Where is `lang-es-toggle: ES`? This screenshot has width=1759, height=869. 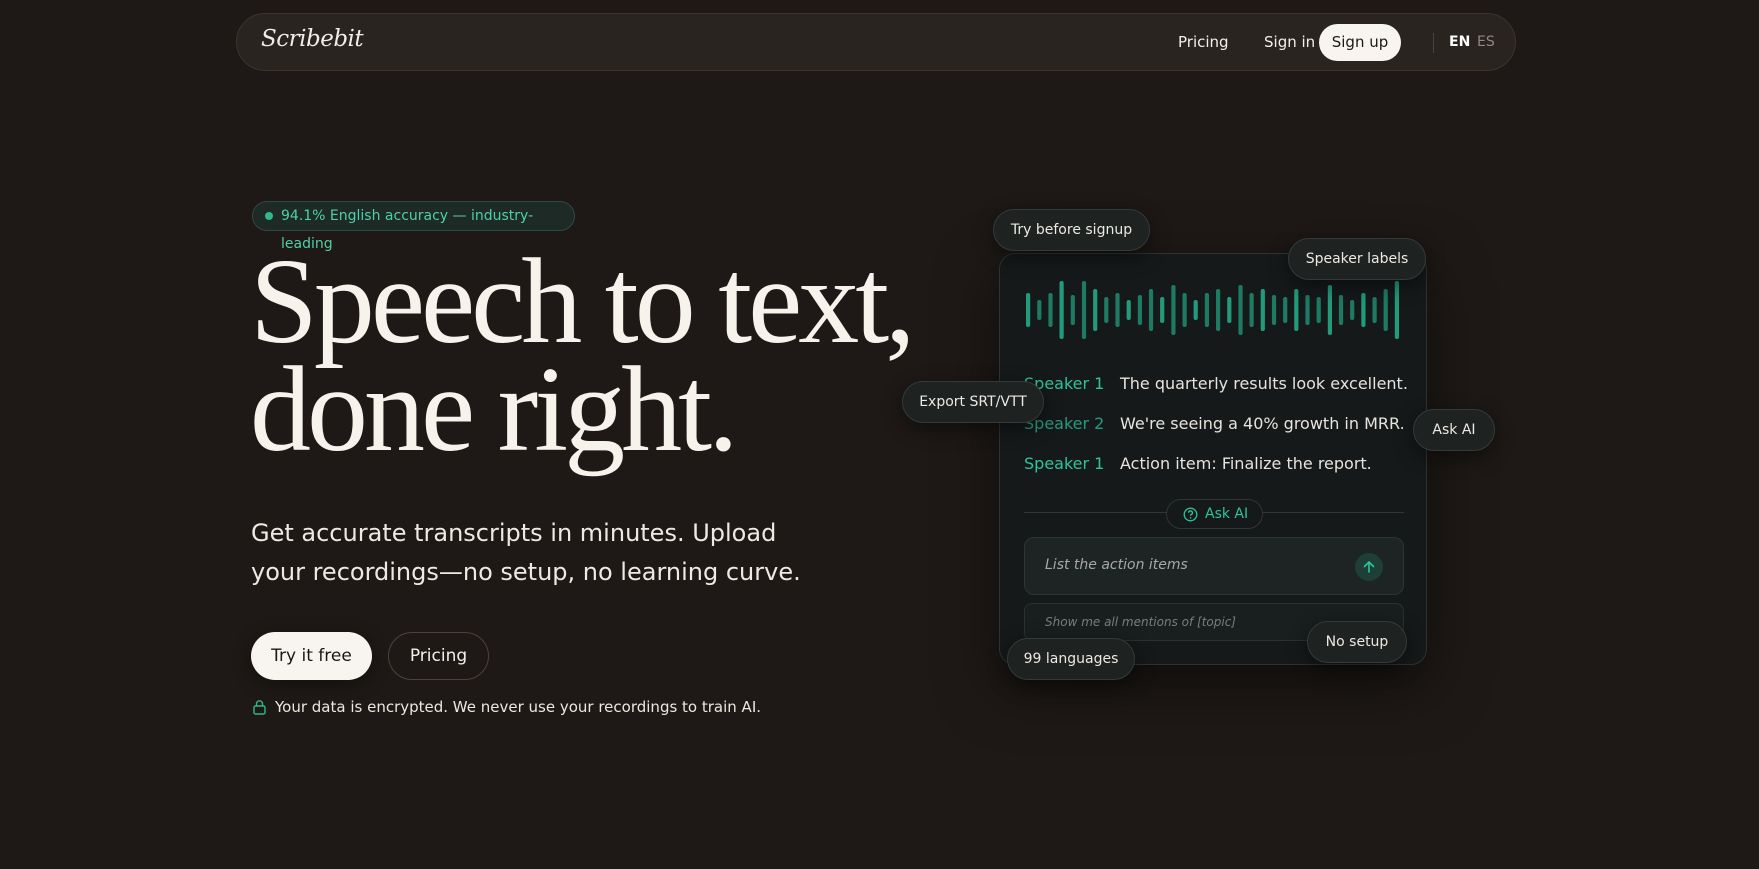 lang-es-toggle: ES is located at coordinates (1486, 42).